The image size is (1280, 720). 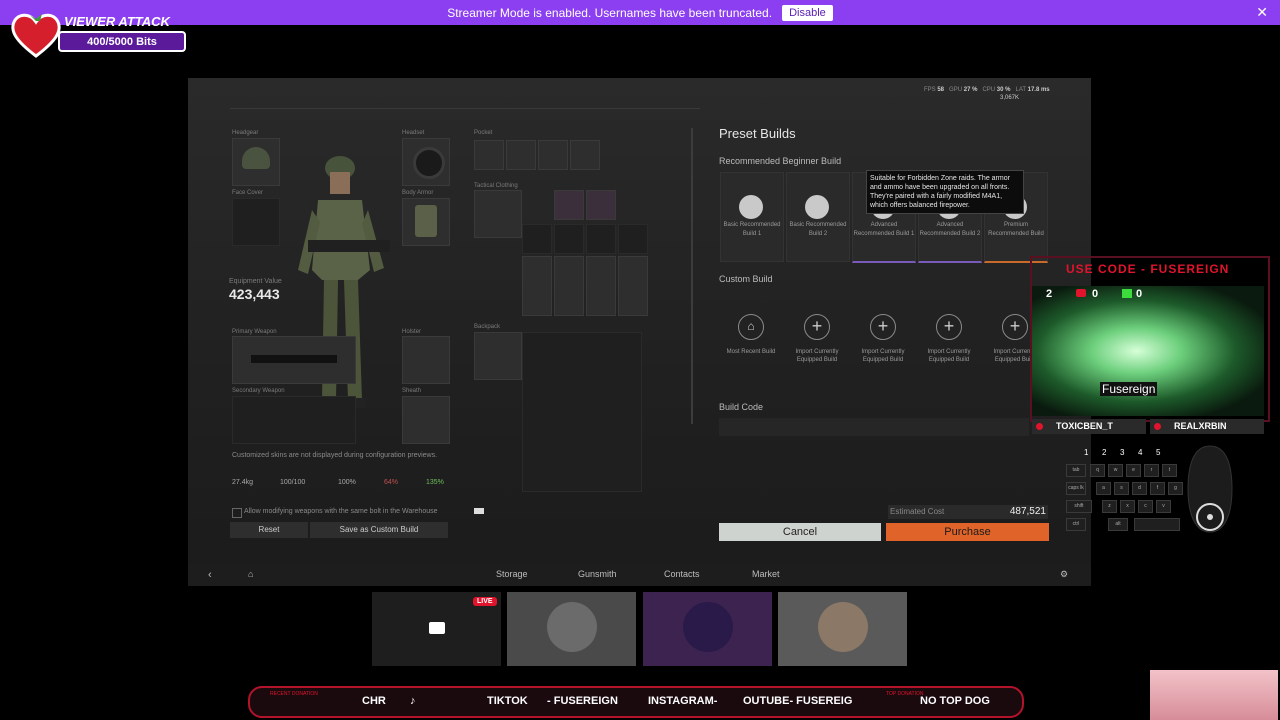 I want to click on nav-storage: Storage, so click(x=512, y=574).